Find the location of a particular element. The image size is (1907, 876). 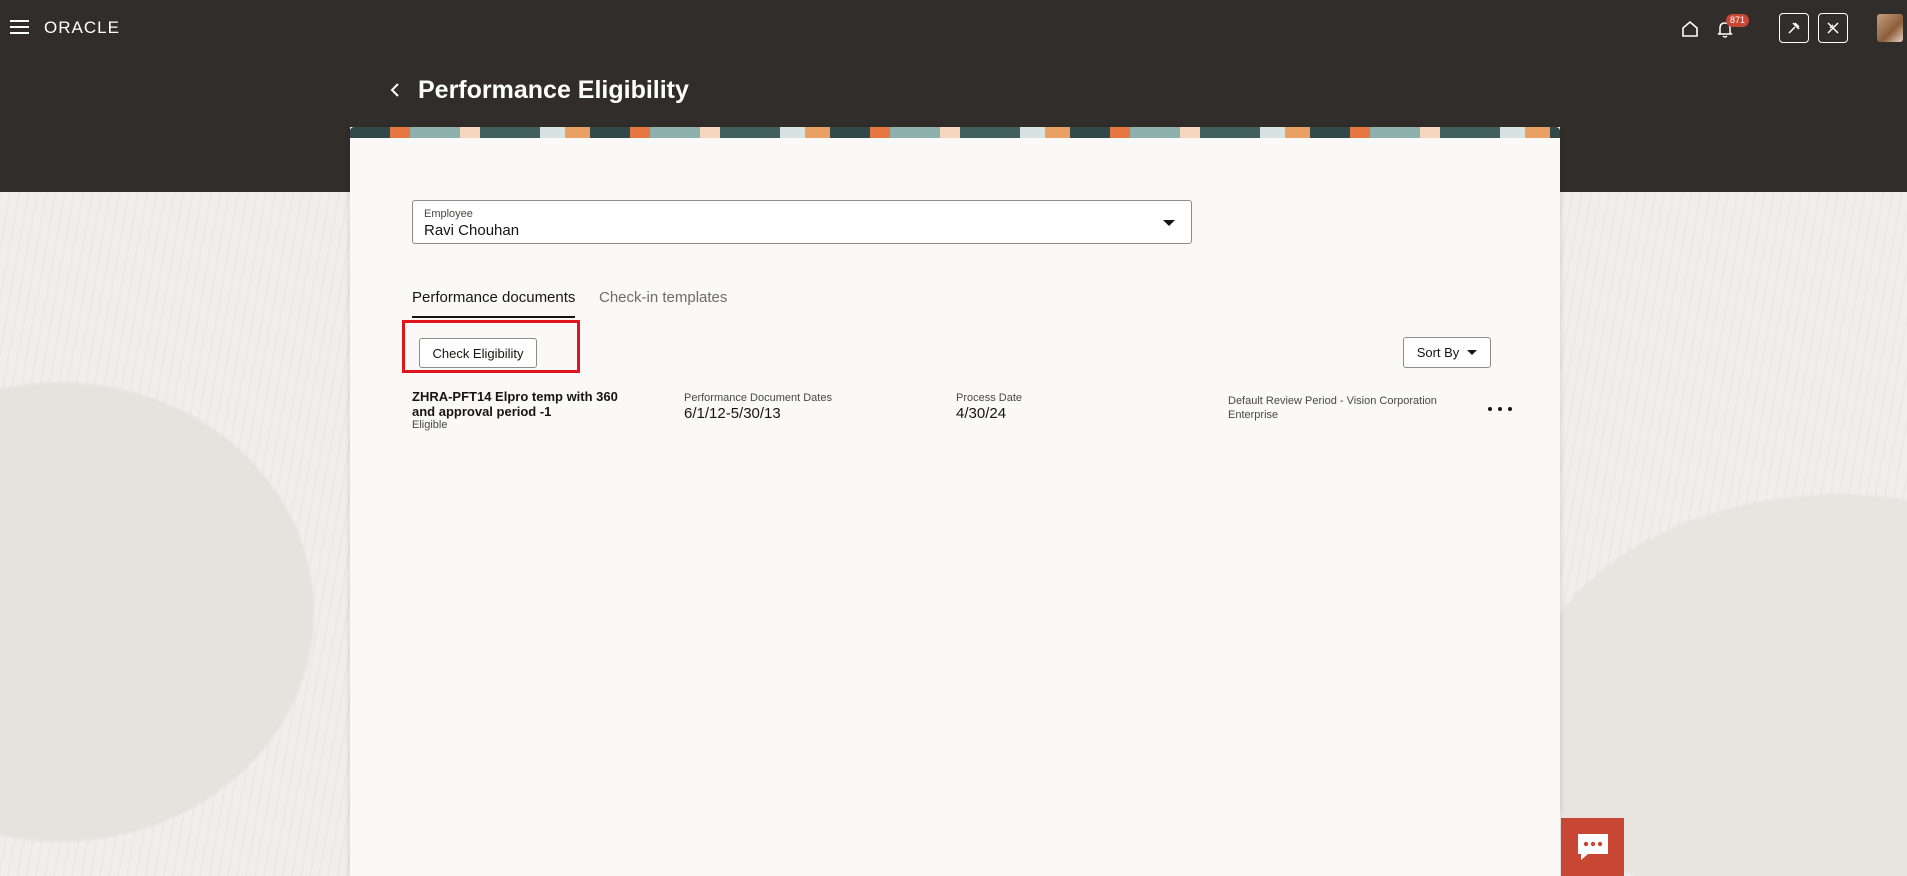

process-date-label: Process Date is located at coordinates (989, 398).